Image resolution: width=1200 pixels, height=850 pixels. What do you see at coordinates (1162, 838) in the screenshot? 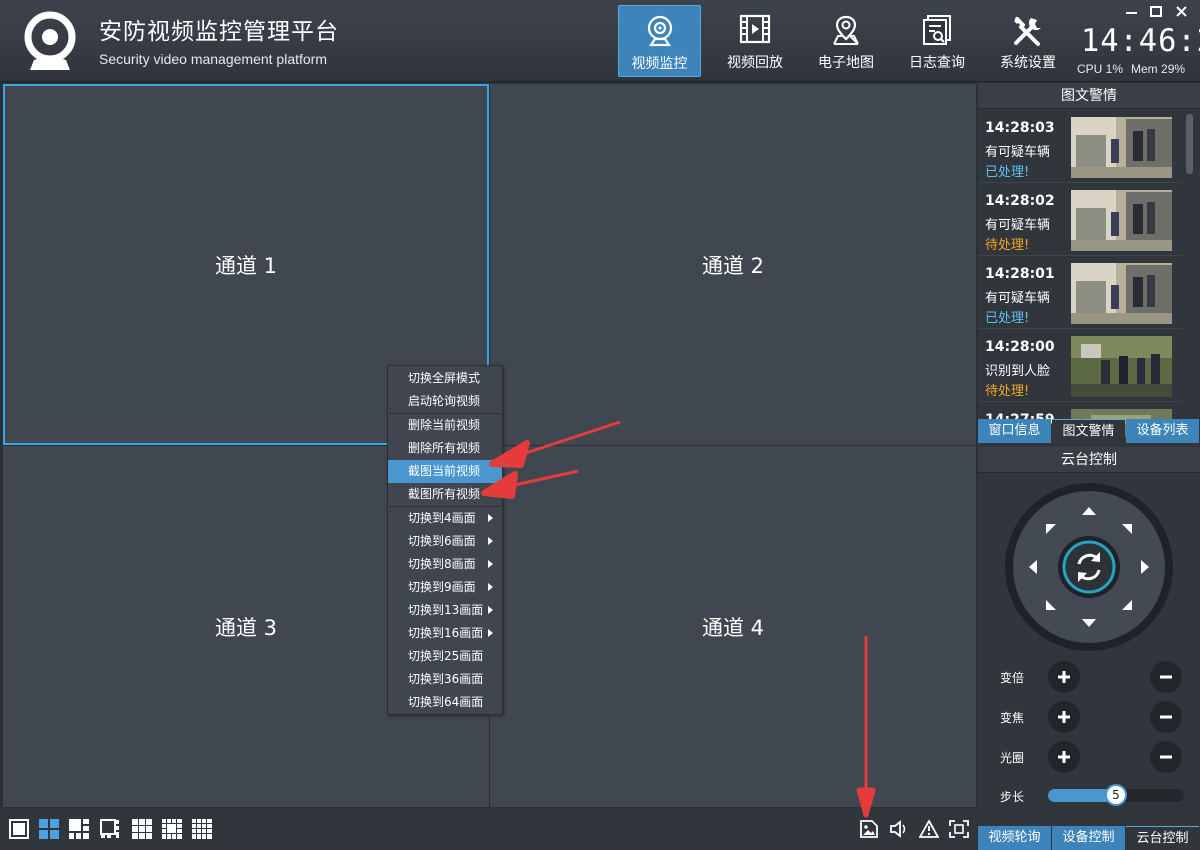
I see `tab-ptz-control: 云台控制` at bounding box center [1162, 838].